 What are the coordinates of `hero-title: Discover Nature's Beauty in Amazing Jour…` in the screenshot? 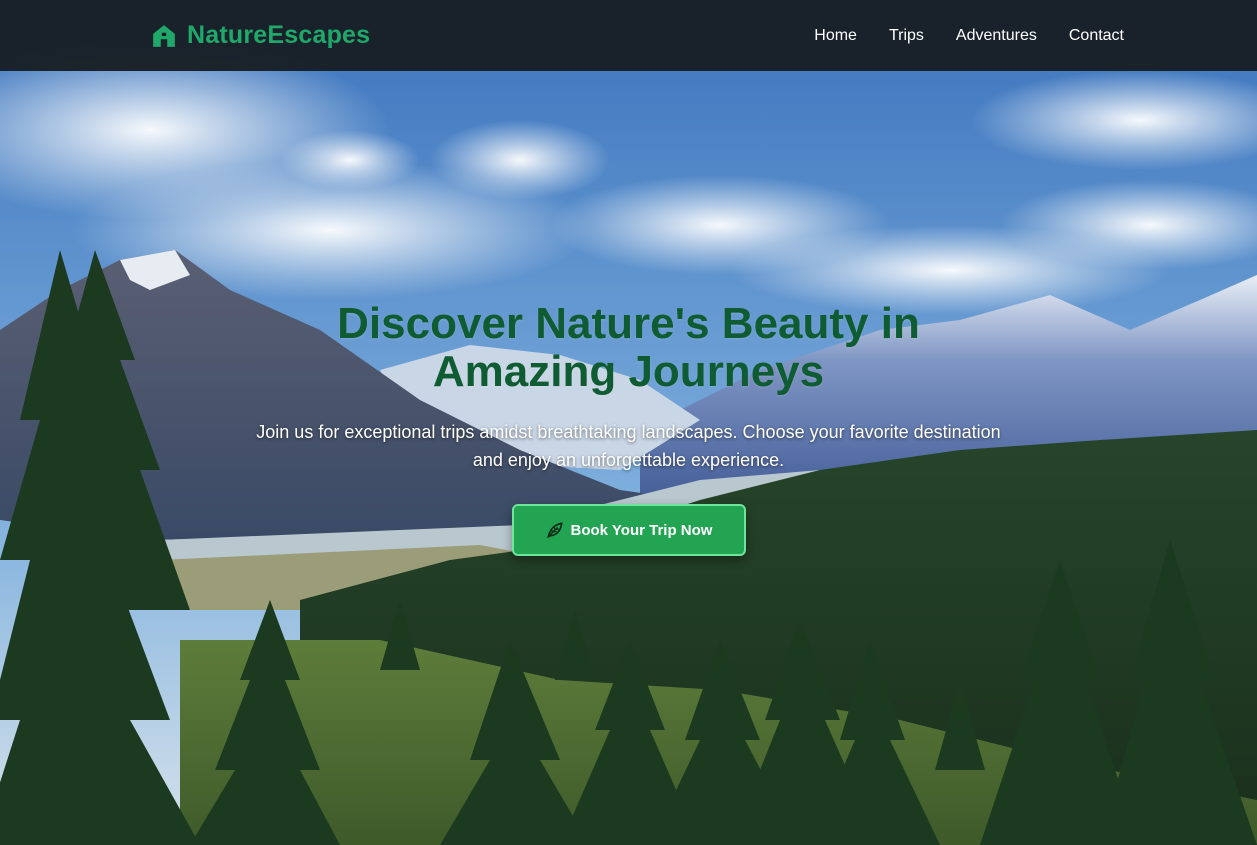 It's located at (628, 347).